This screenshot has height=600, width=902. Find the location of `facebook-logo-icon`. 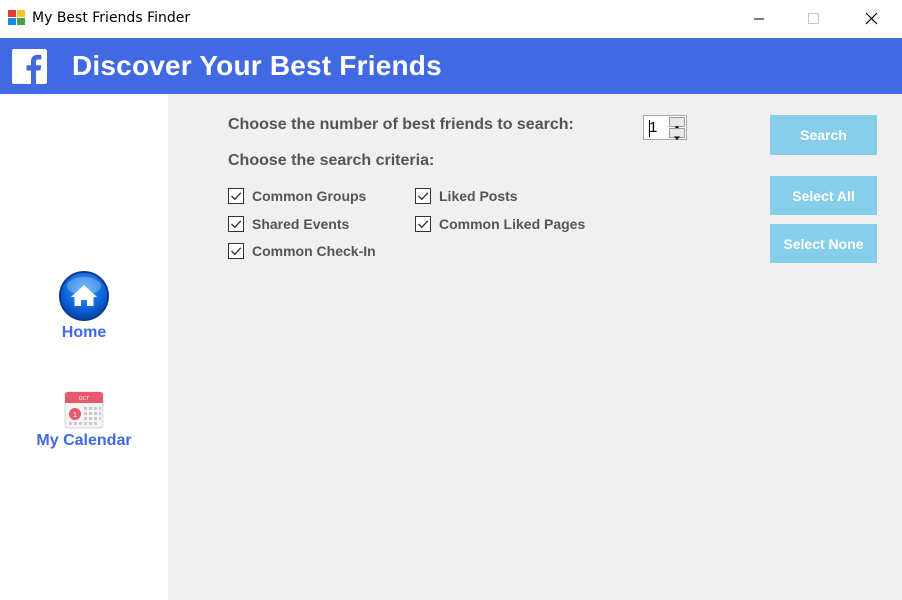

facebook-logo-icon is located at coordinates (29, 66).